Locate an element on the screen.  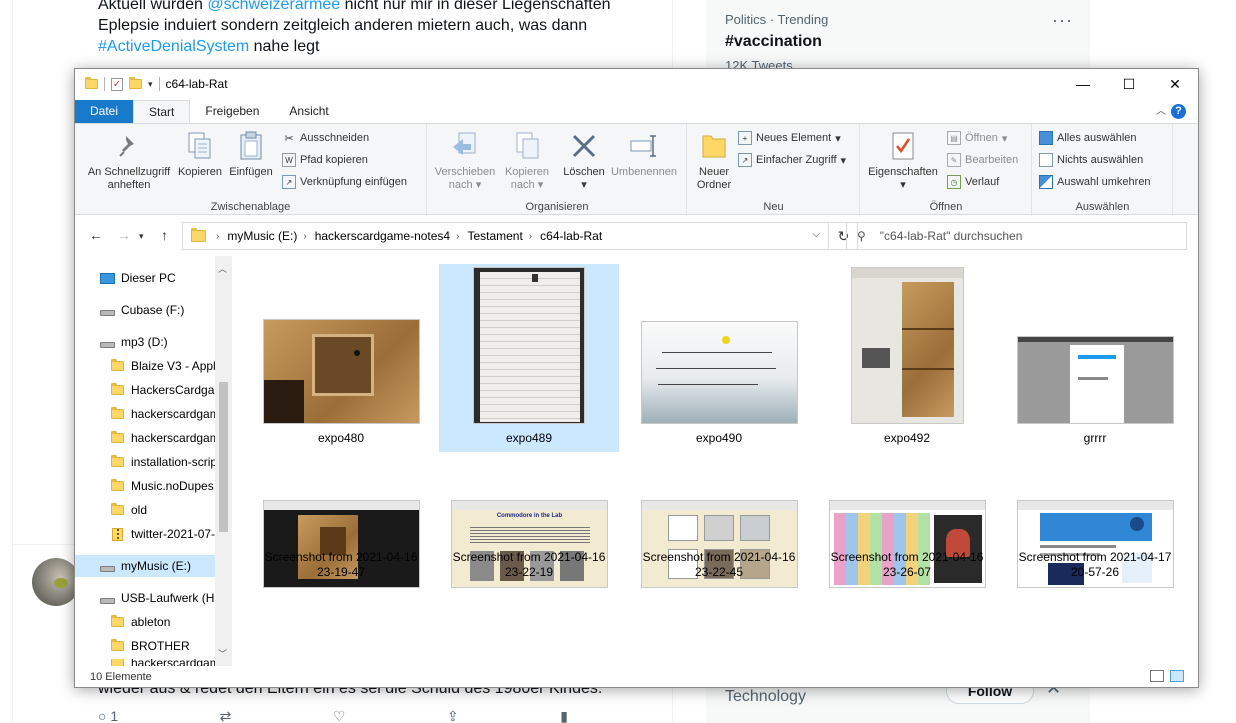
scrollbar-thumb is located at coordinates (223, 457).